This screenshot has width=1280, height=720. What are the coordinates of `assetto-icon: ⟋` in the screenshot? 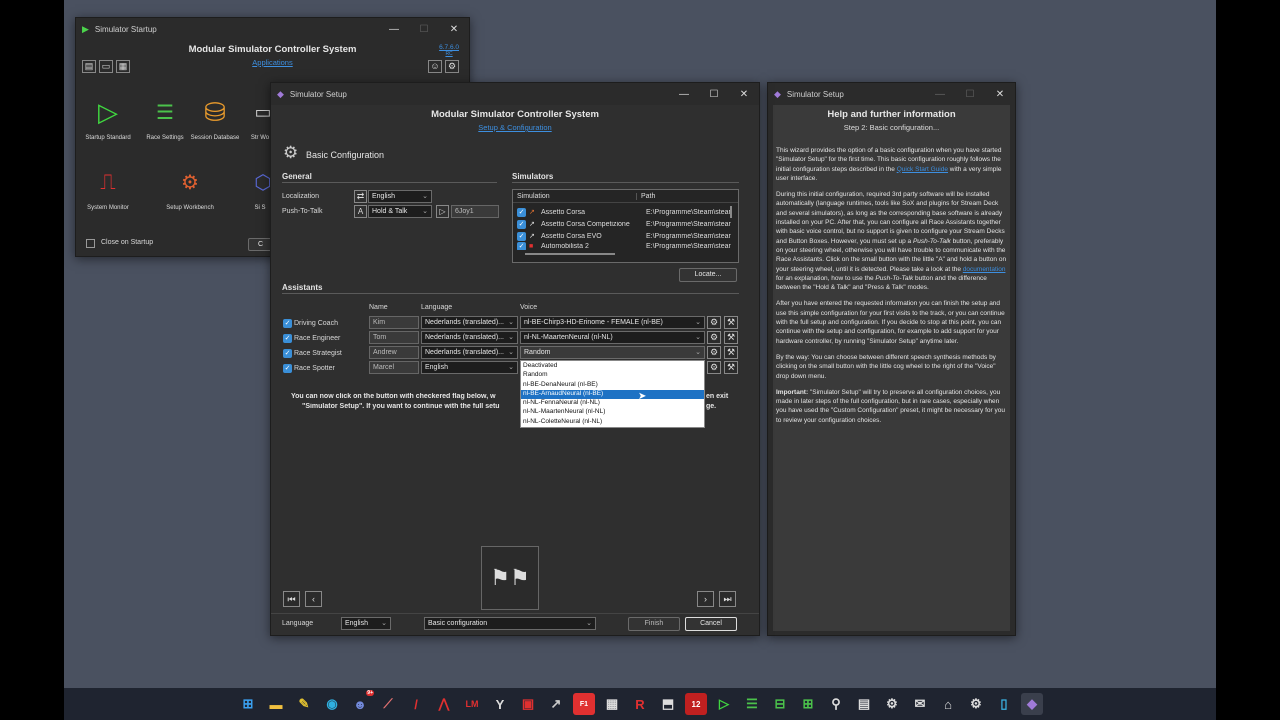 It's located at (388, 704).